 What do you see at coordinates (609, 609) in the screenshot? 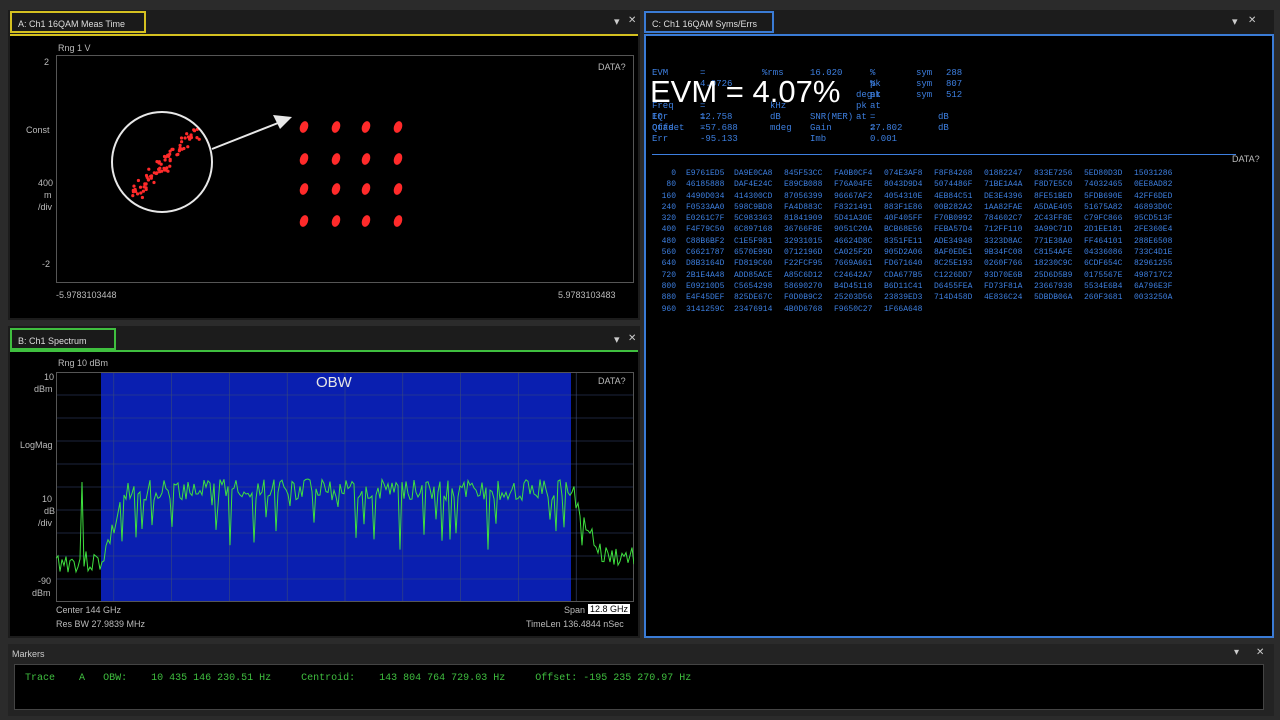
I see `span-value: 12.8 GHz` at bounding box center [609, 609].